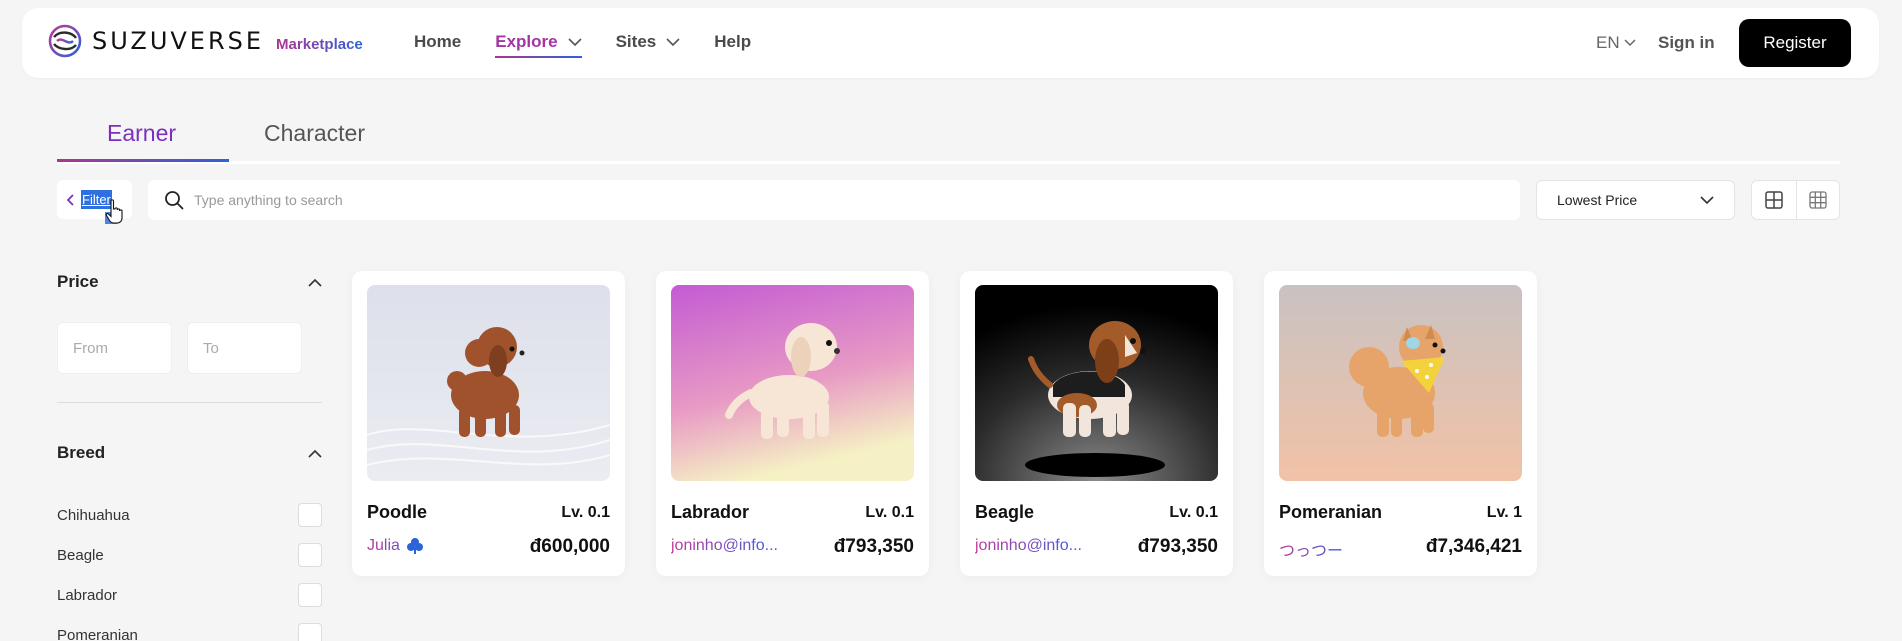  I want to click on nav-explore-label: Explore, so click(526, 41).